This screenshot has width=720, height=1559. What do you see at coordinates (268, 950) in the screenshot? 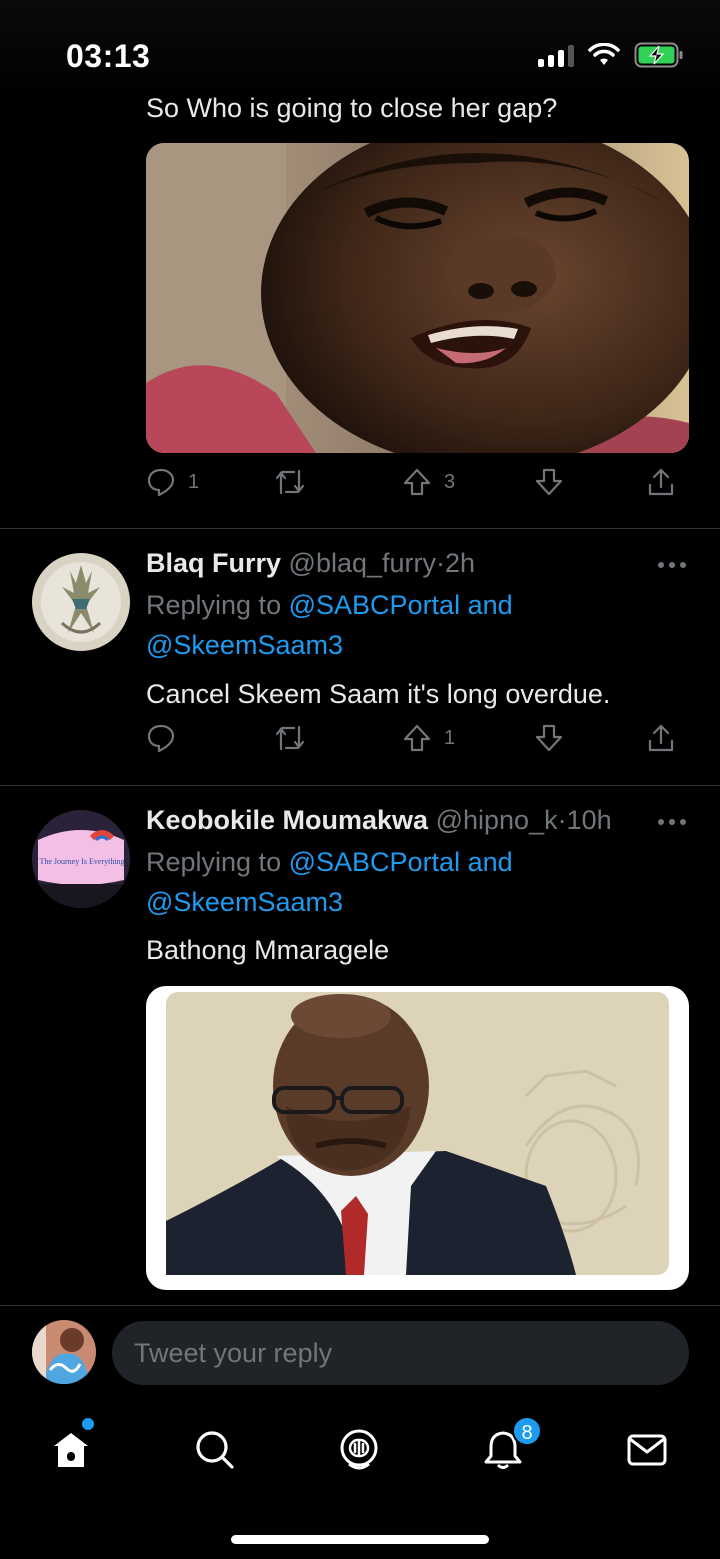
I see `tweet-text: Bathong Mmaragele` at bounding box center [268, 950].